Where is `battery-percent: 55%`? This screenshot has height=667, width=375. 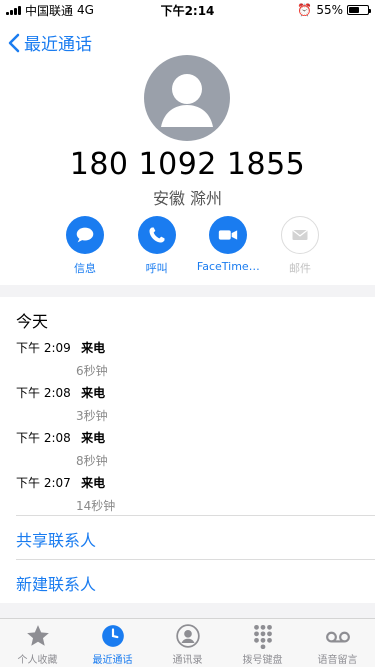 battery-percent: 55% is located at coordinates (329, 10).